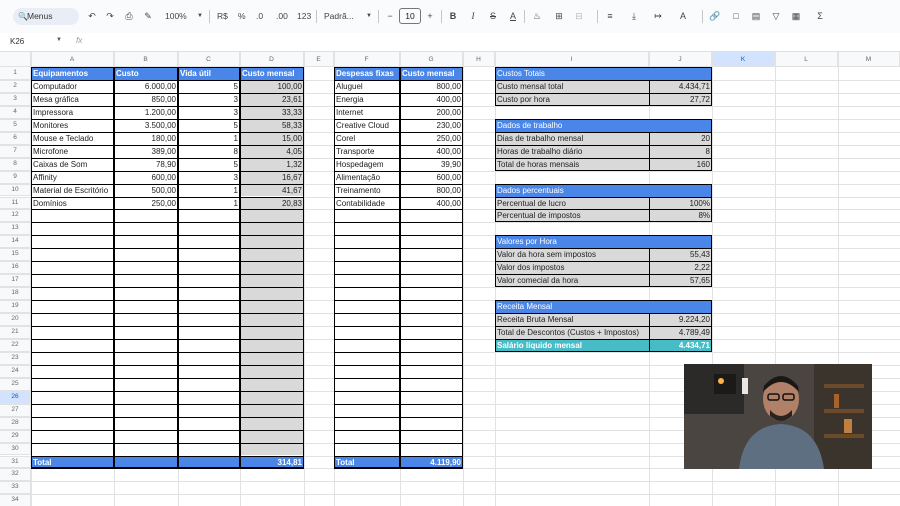 This screenshot has height=506, width=900. Describe the element at coordinates (304, 16) in the screenshot. I see `more-formats-button: 123` at that location.